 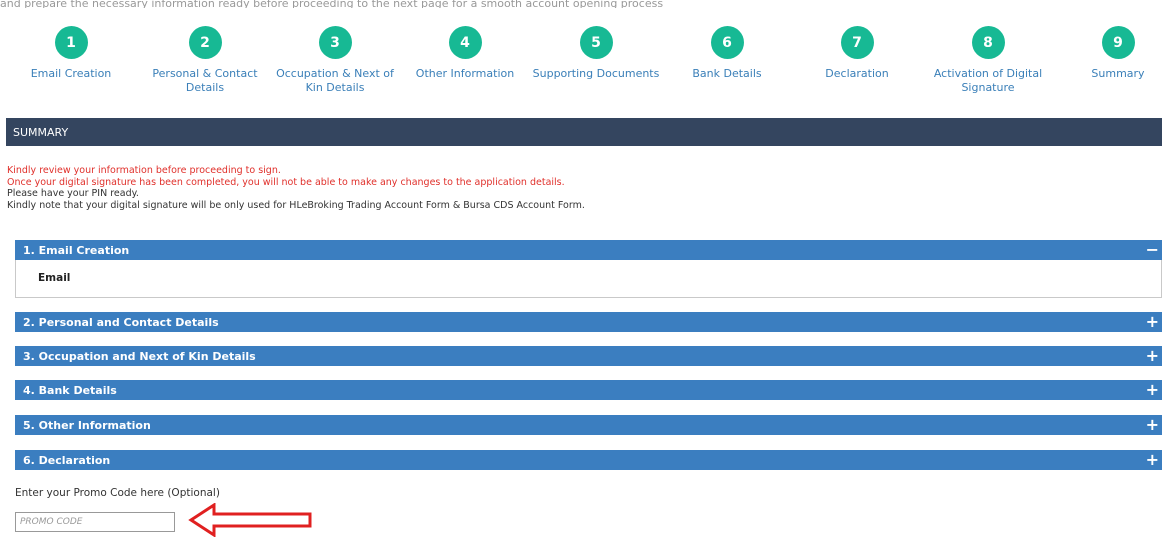 I want to click on step-label: Occupation & Next of Kin Details, so click(x=335, y=80).